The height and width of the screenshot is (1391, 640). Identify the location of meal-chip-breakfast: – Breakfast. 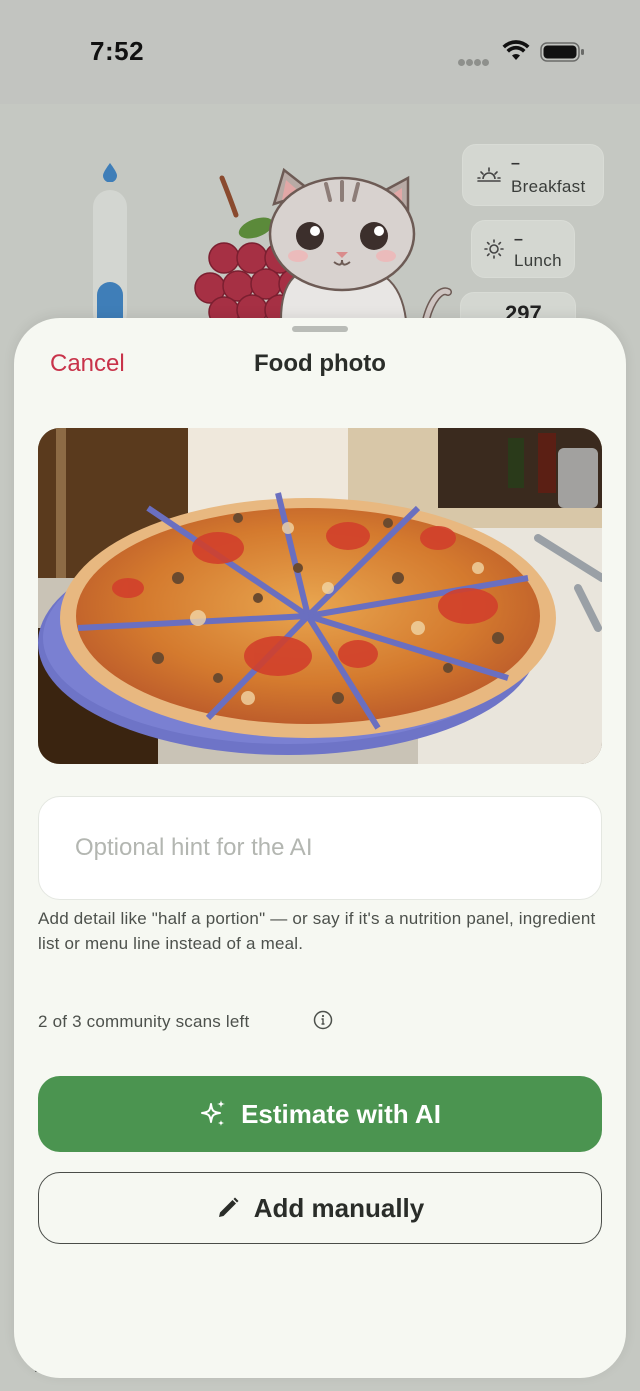
(533, 175).